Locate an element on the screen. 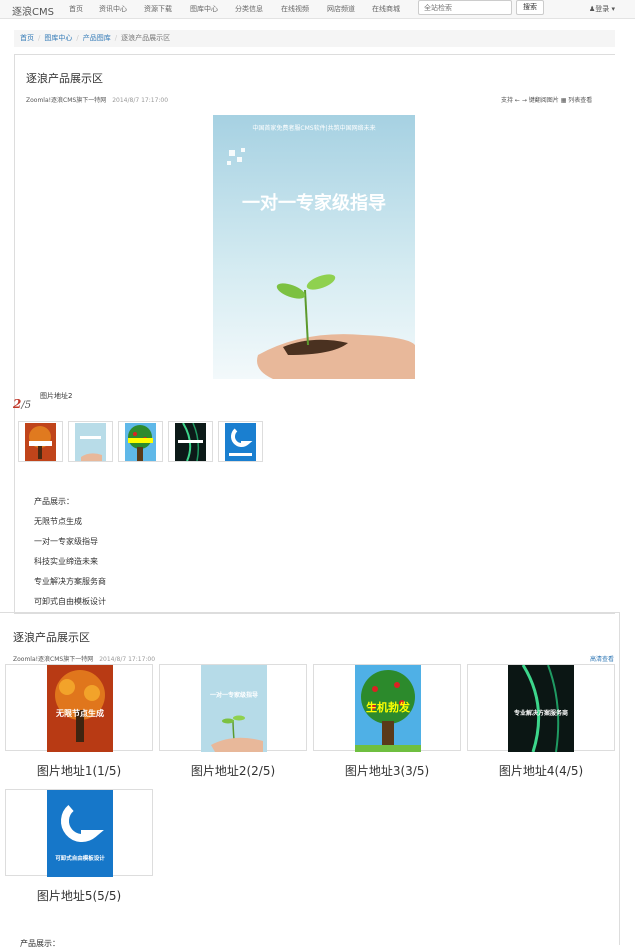 This screenshot has height=949, width=635. breadcrumb-gallery: 图库中心 is located at coordinates (58, 38).